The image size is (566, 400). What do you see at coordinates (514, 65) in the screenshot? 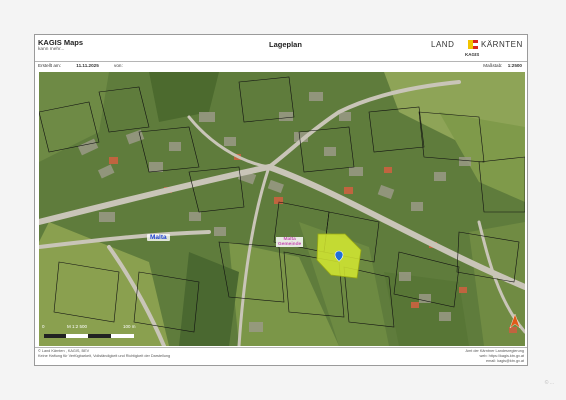
I see `scale-value: 1:2500` at bounding box center [514, 65].